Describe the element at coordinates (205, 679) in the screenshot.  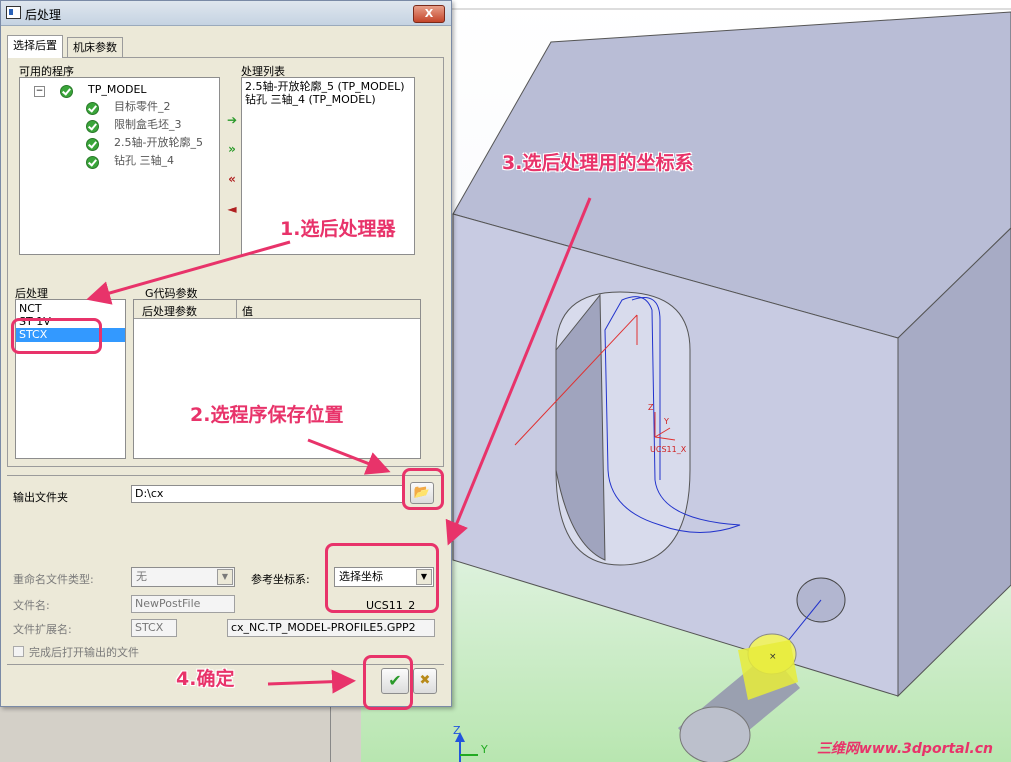
I see `annotation-step4: 4.确定` at that location.